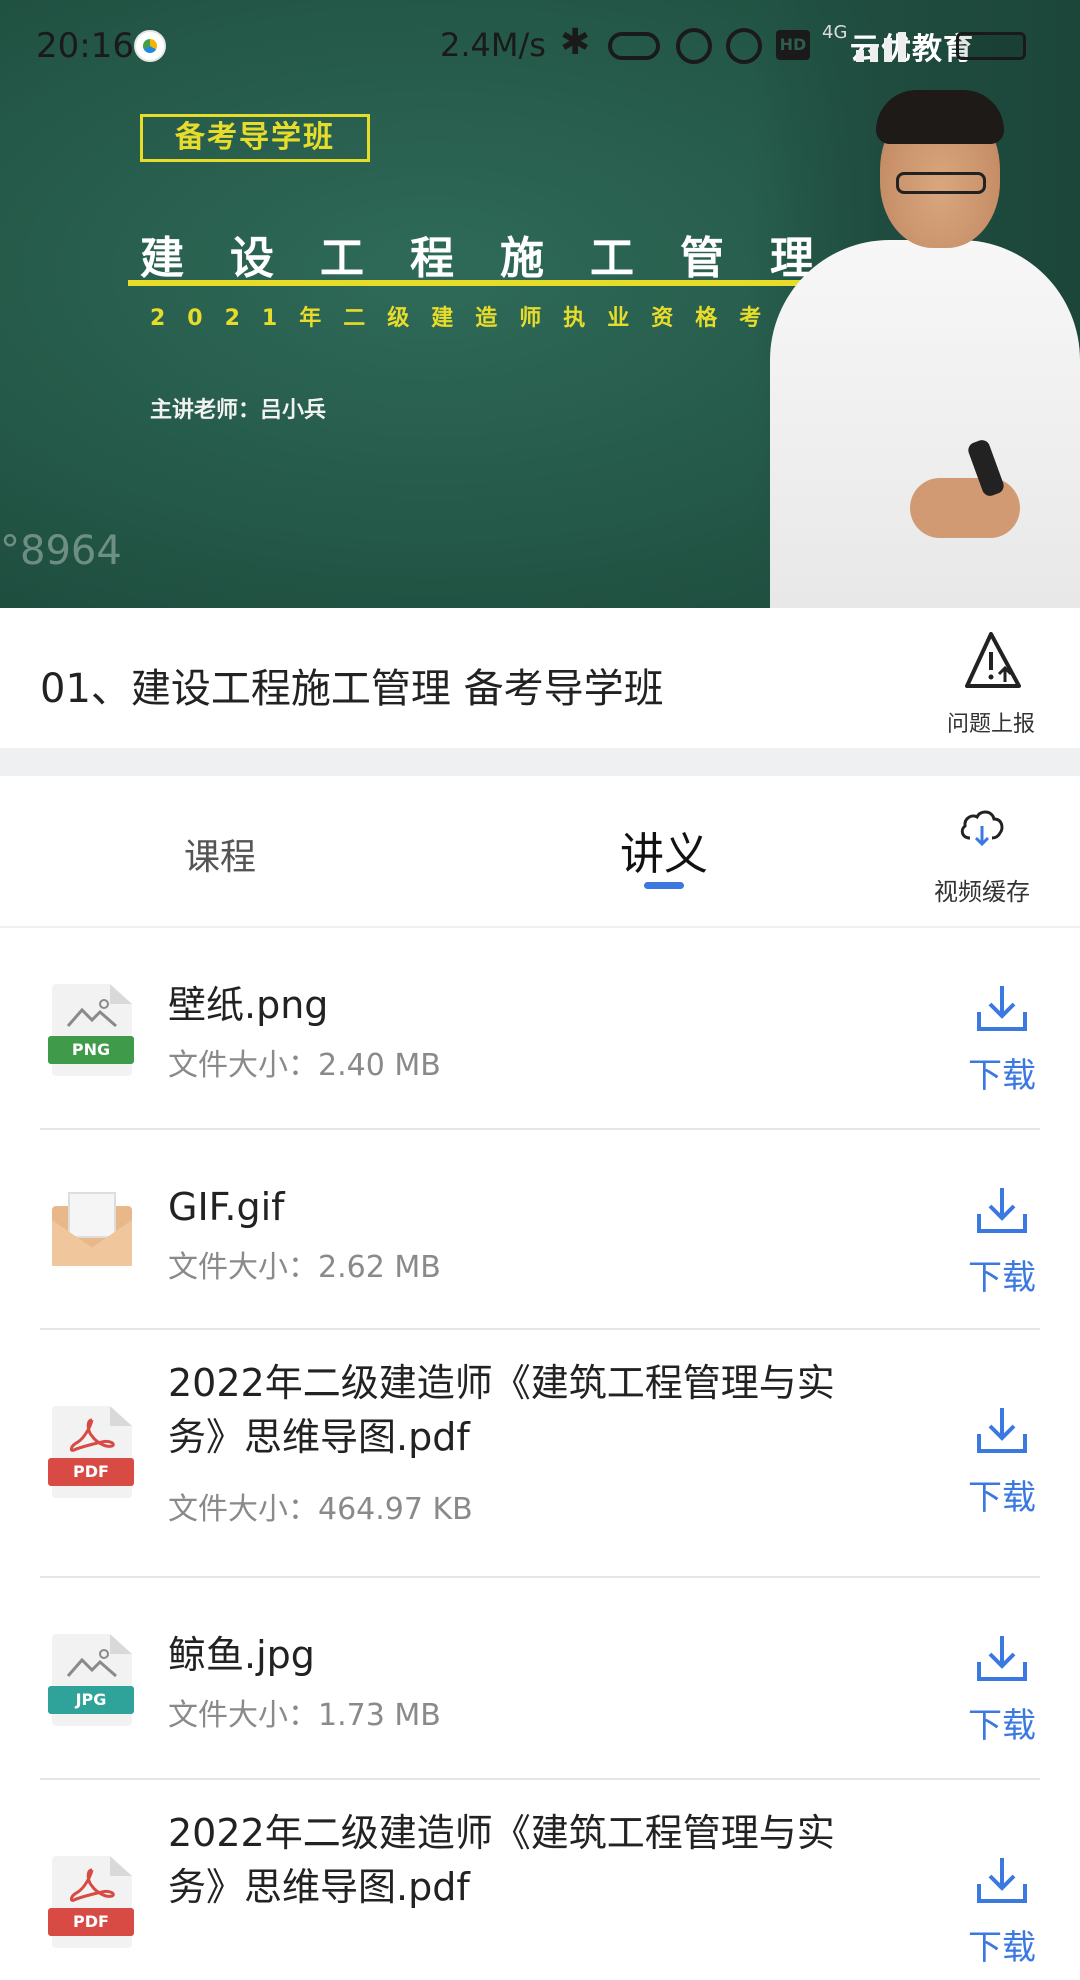 The image size is (1080, 1980). Describe the element at coordinates (920, 349) in the screenshot. I see `teacher-figure` at that location.